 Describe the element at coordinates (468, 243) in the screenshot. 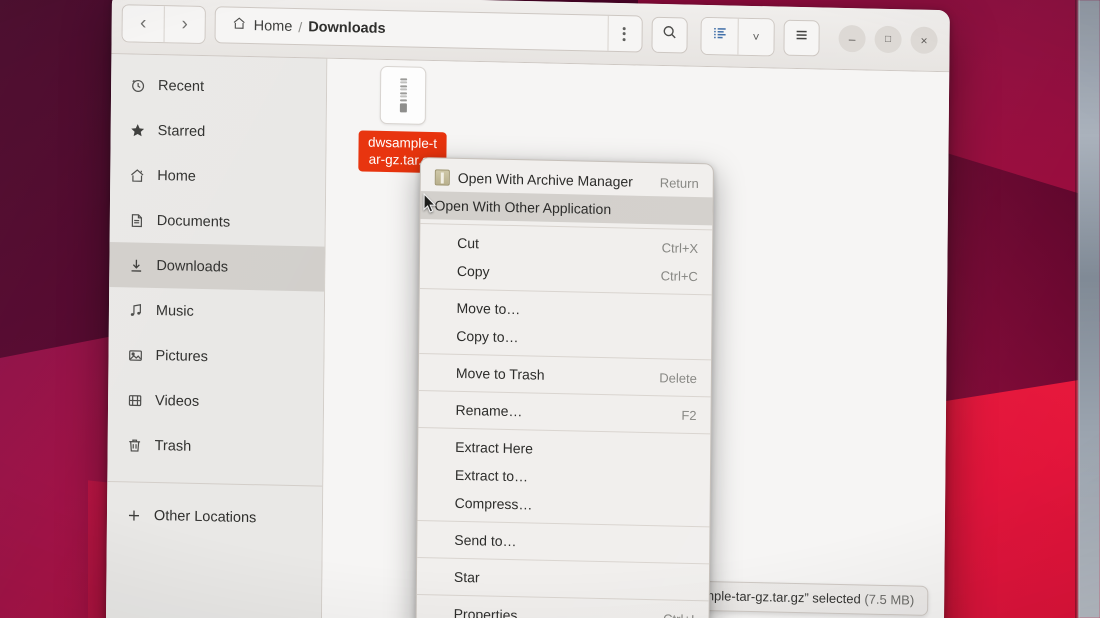

I see `menu-item-label: Cut` at that location.